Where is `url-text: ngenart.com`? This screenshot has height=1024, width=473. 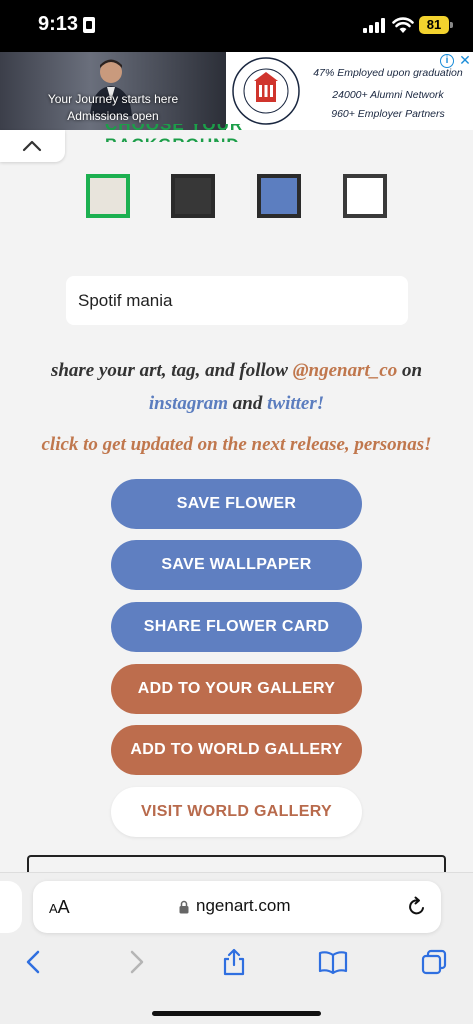
url-text: ngenart.com is located at coordinates (243, 905).